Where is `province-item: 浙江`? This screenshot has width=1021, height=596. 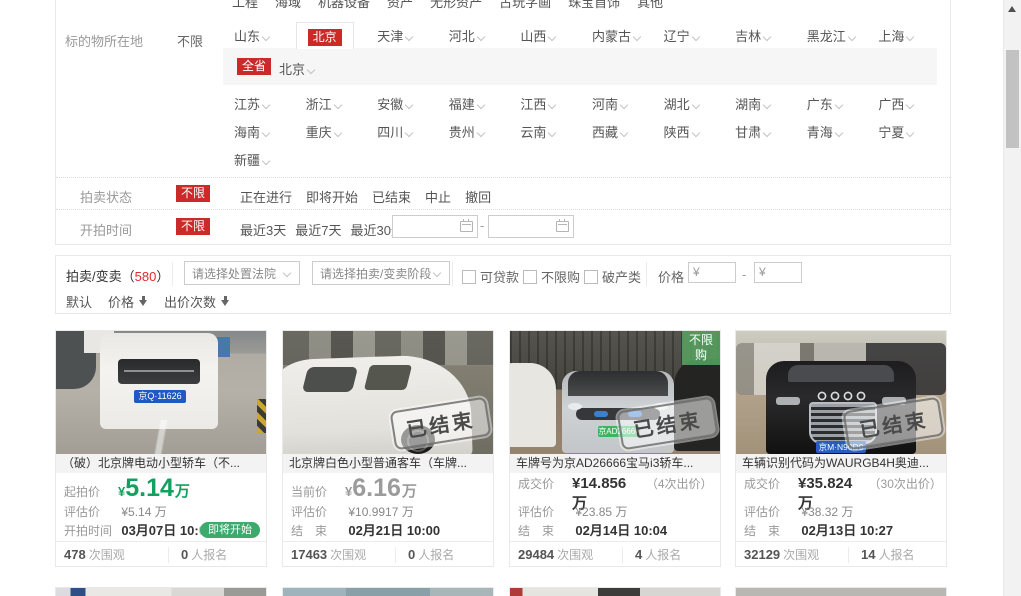 province-item: 浙江 is located at coordinates (342, 105).